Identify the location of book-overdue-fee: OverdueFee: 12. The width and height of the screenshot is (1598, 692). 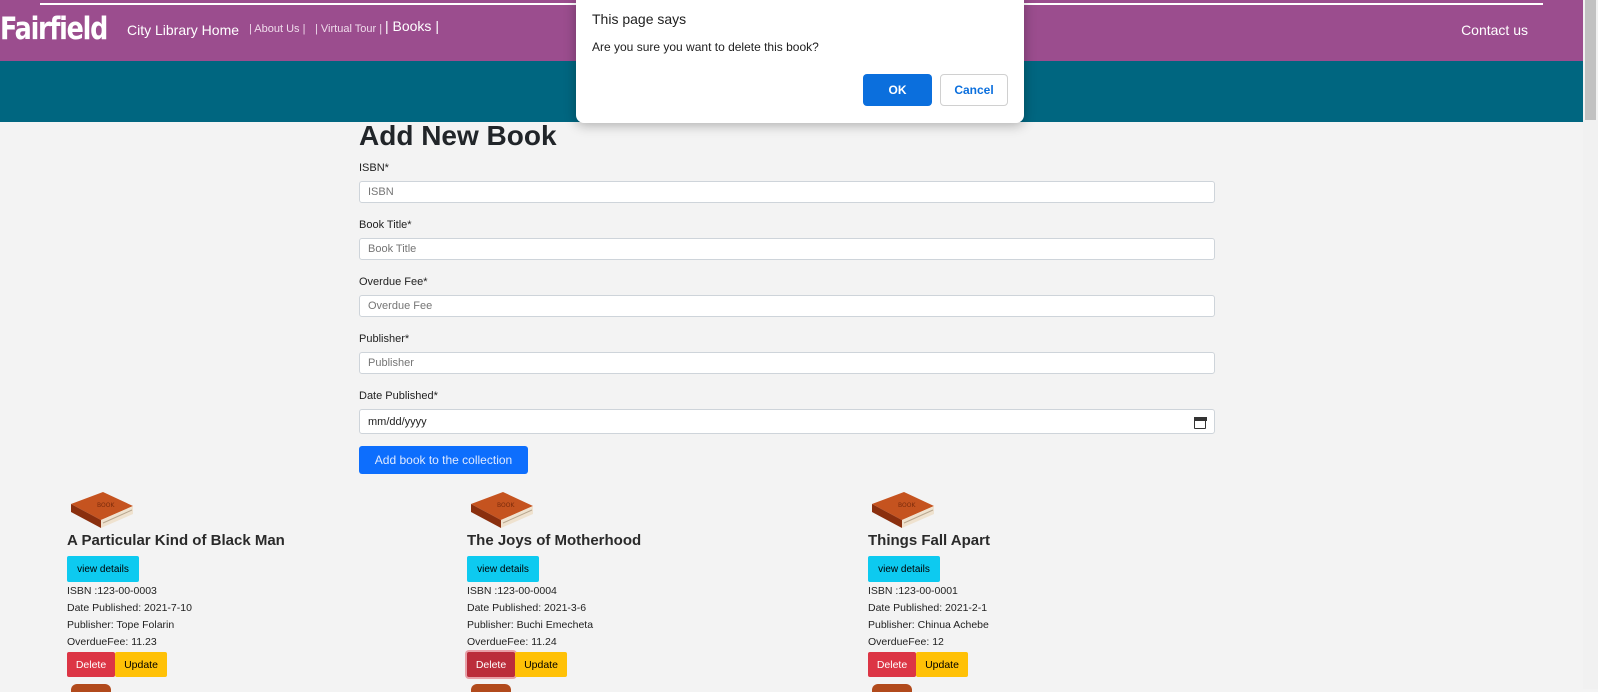
(906, 642).